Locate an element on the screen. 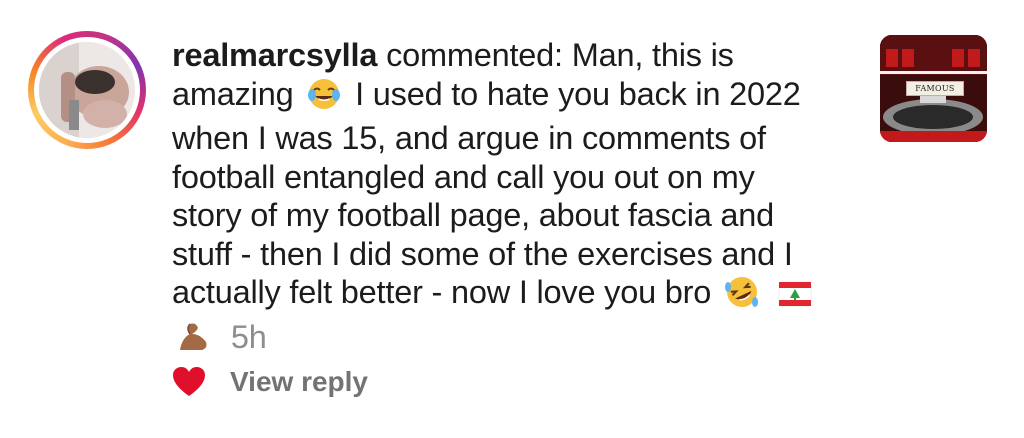 Image resolution: width=1024 pixels, height=438 pixels. flexed-biceps-icon is located at coordinates (194, 341).